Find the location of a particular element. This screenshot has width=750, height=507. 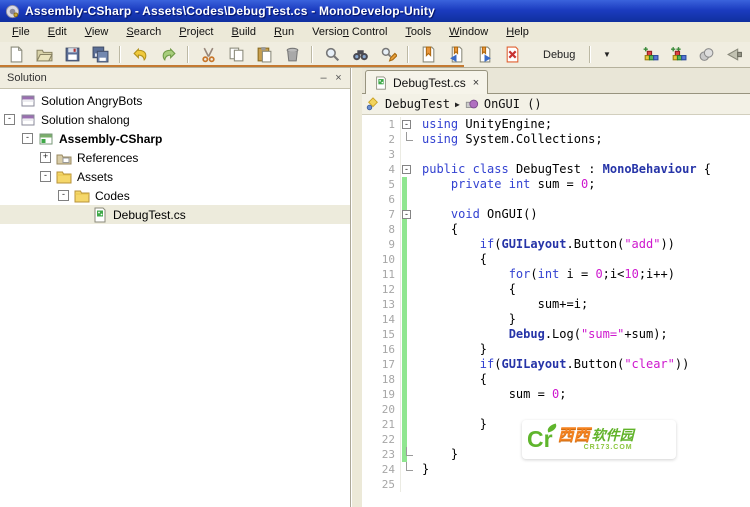

tree-item-assembly-csharp: - Assembly-CSharp is located at coordinates (175, 138).